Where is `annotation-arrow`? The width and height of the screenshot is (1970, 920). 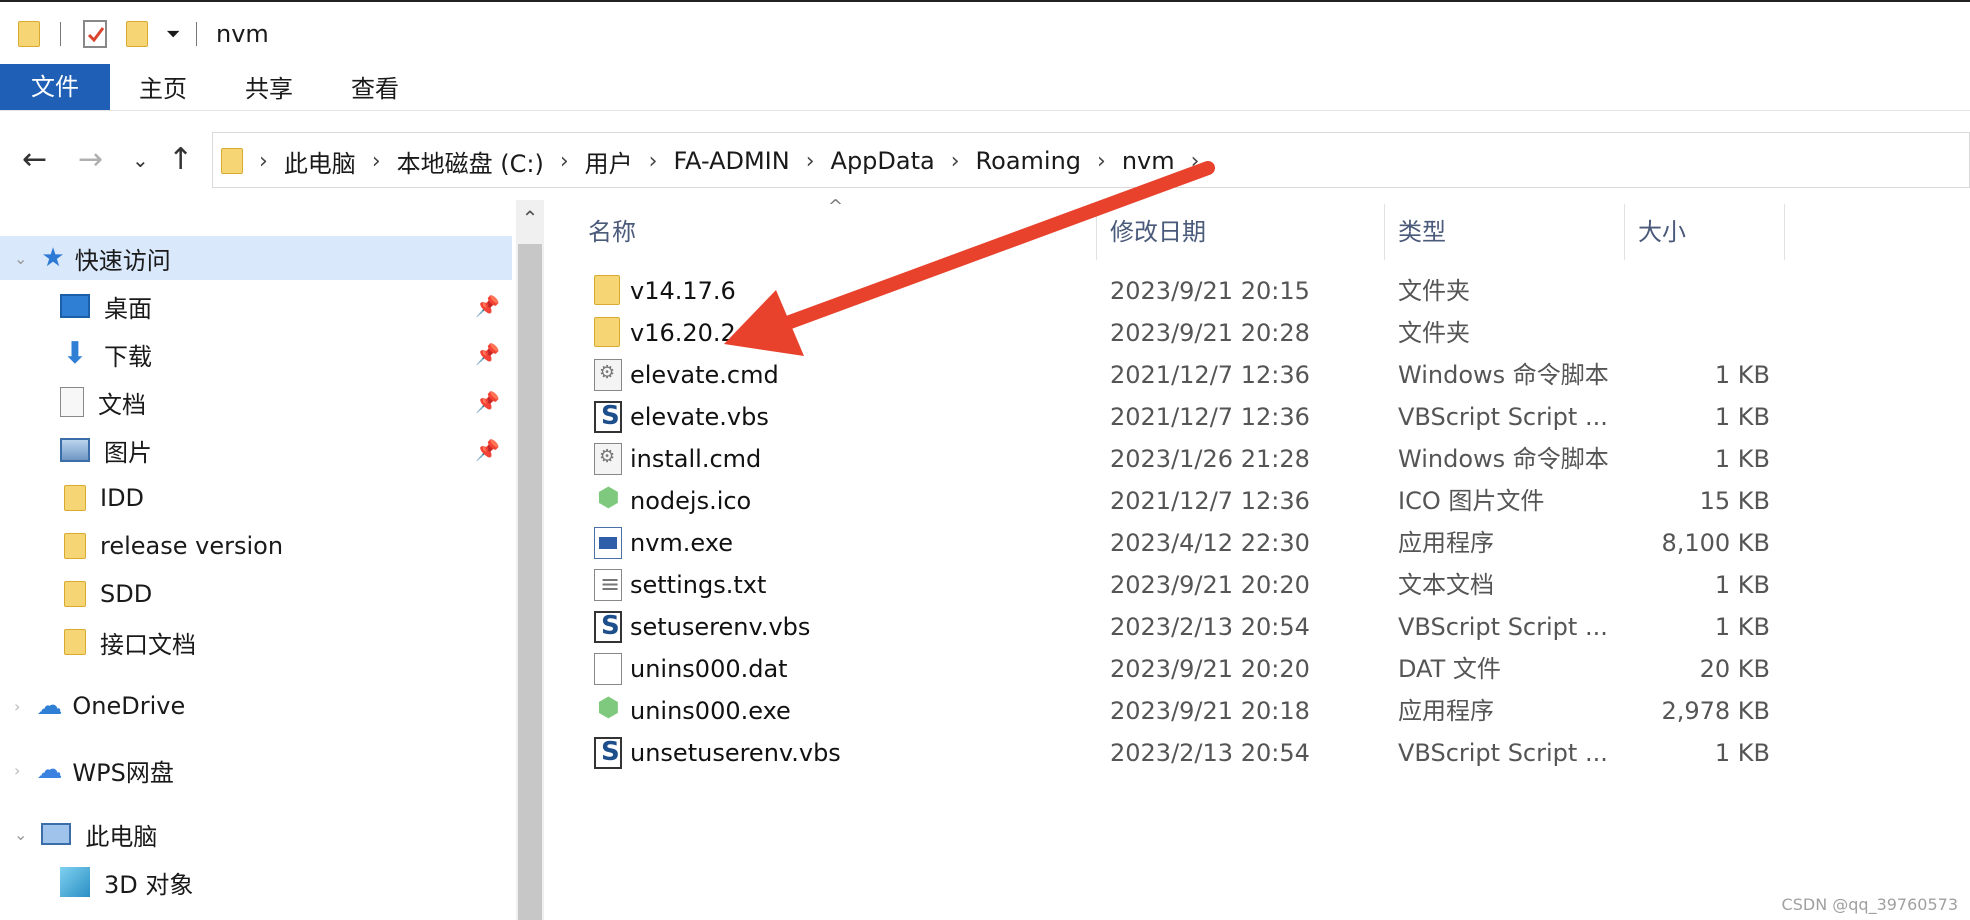
annotation-arrow is located at coordinates (969, 258).